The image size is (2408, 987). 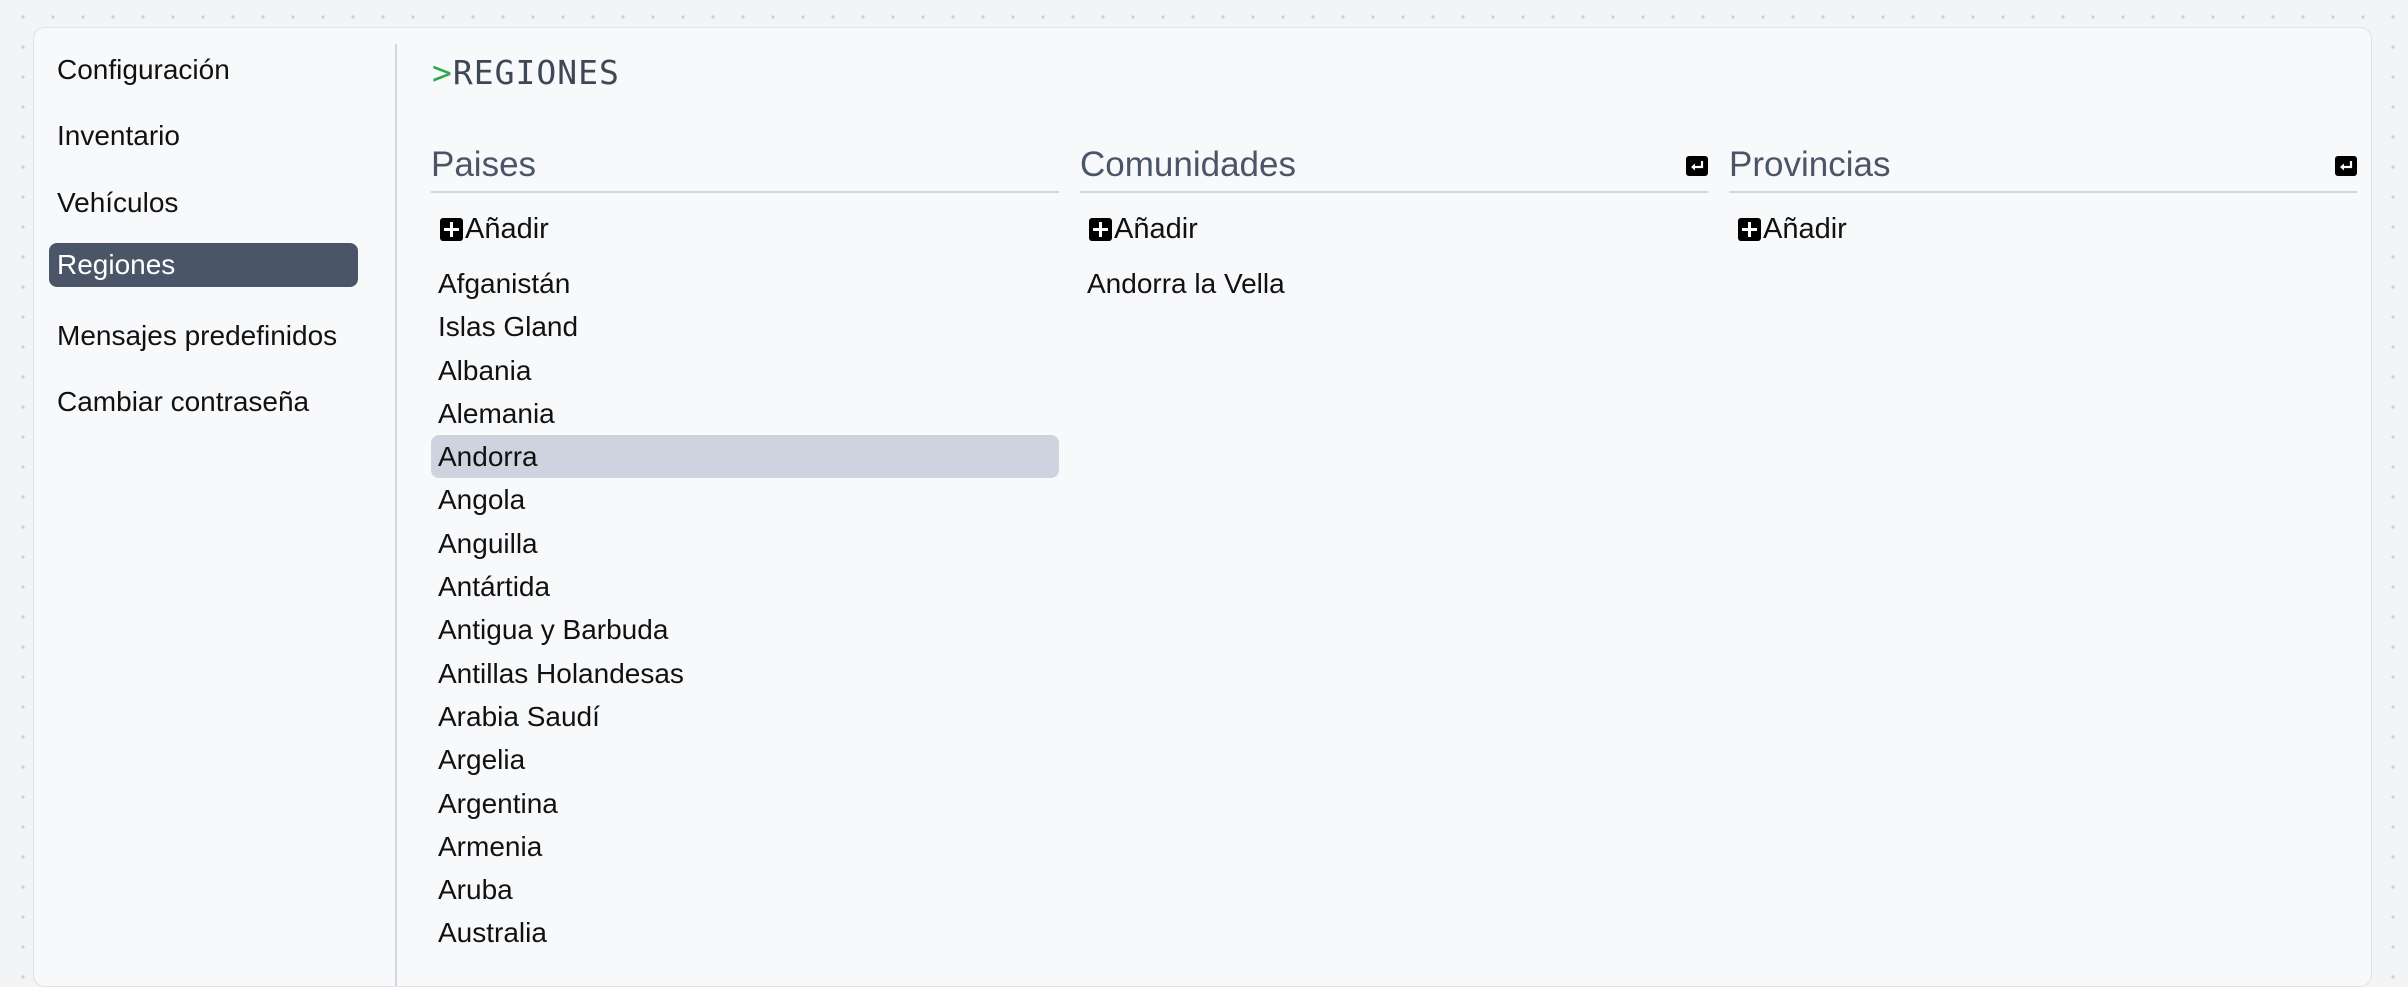 What do you see at coordinates (745, 759) in the screenshot?
I see `list-item: Argelia` at bounding box center [745, 759].